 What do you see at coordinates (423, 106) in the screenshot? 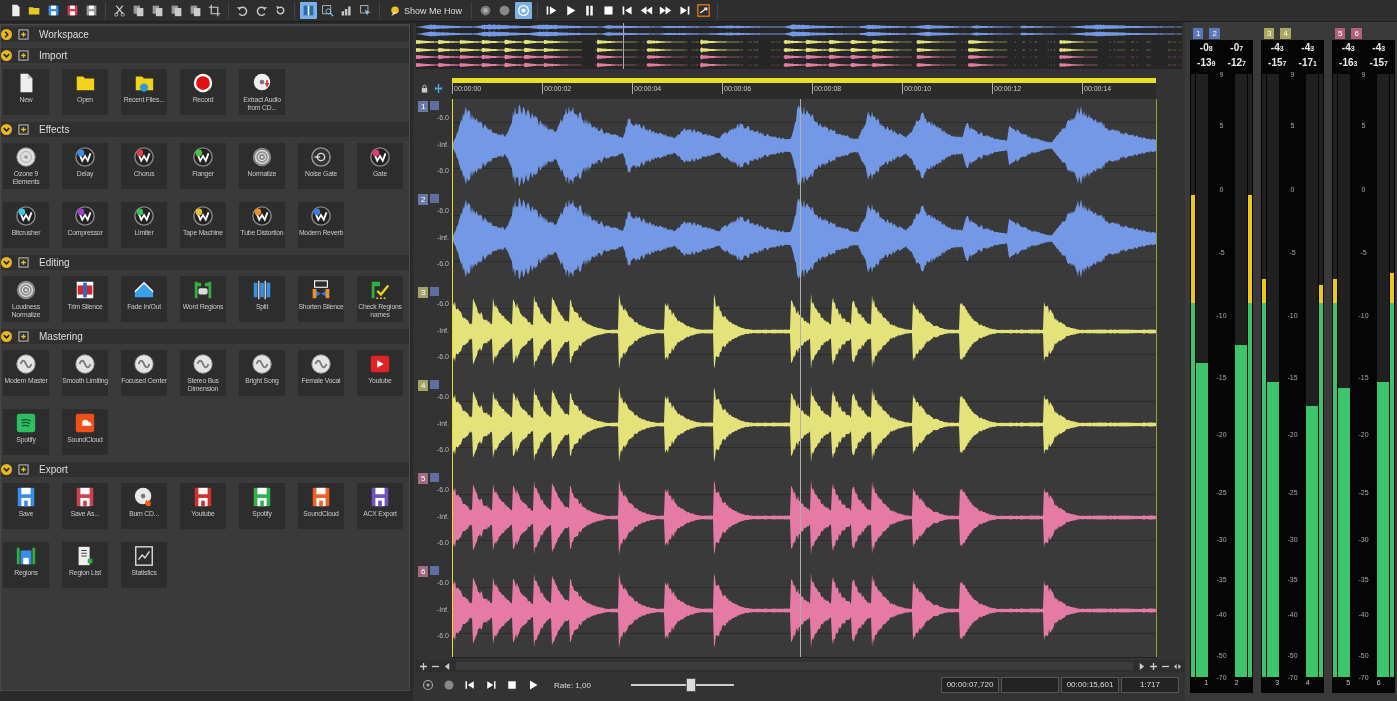
I see `track-number: 1` at bounding box center [423, 106].